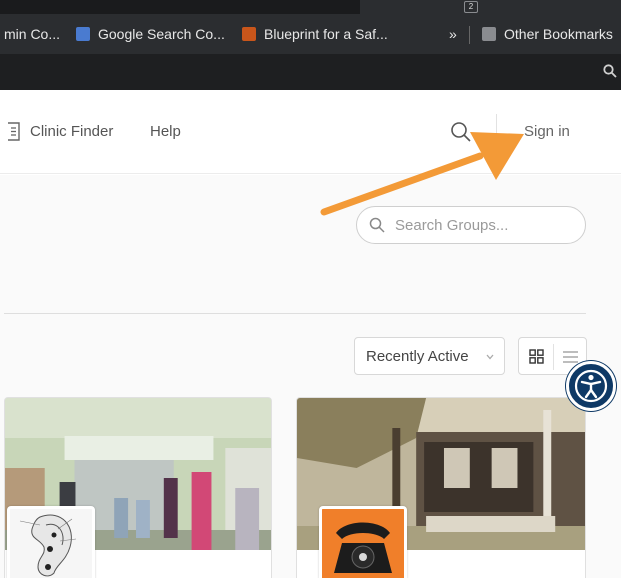 Image resolution: width=621 pixels, height=578 pixels. Describe the element at coordinates (536, 356) in the screenshot. I see `grid-view-icon` at that location.